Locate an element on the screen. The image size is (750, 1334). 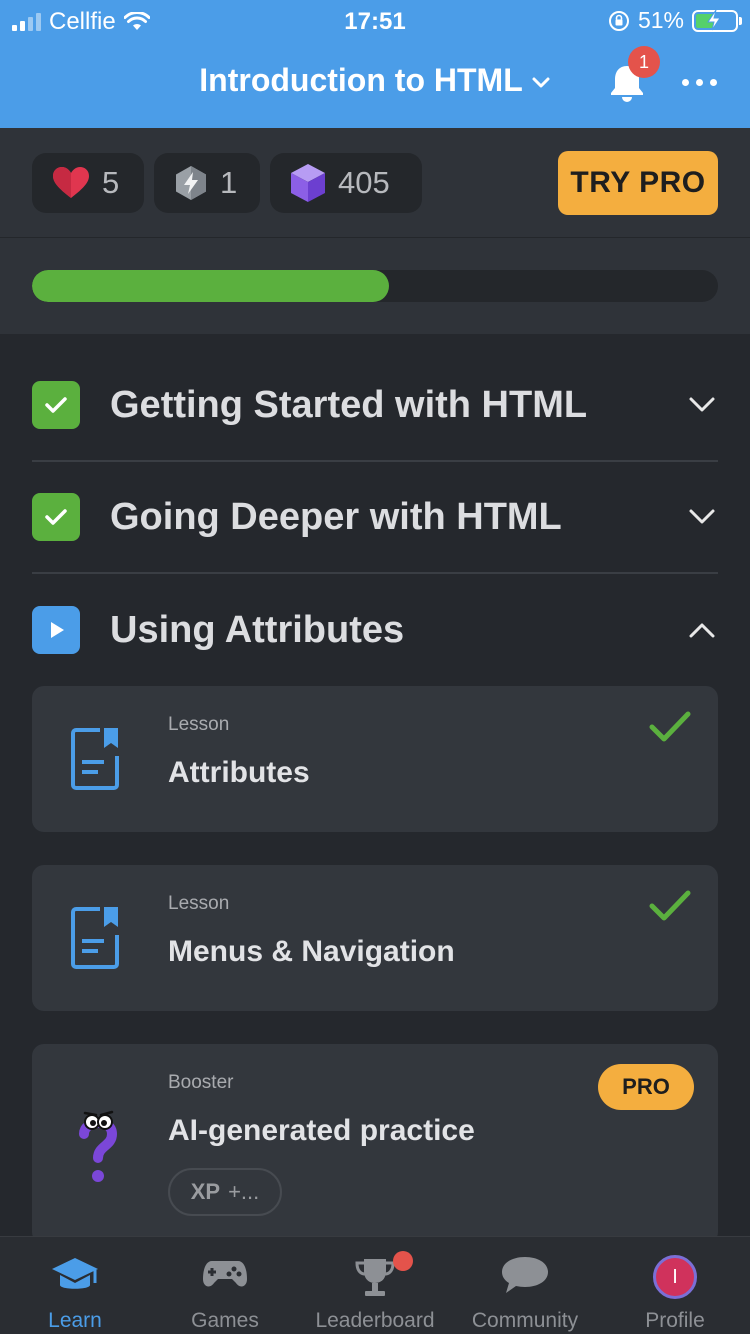
tab-leaderboard: Leaderboard is located at coordinates (375, 1285).